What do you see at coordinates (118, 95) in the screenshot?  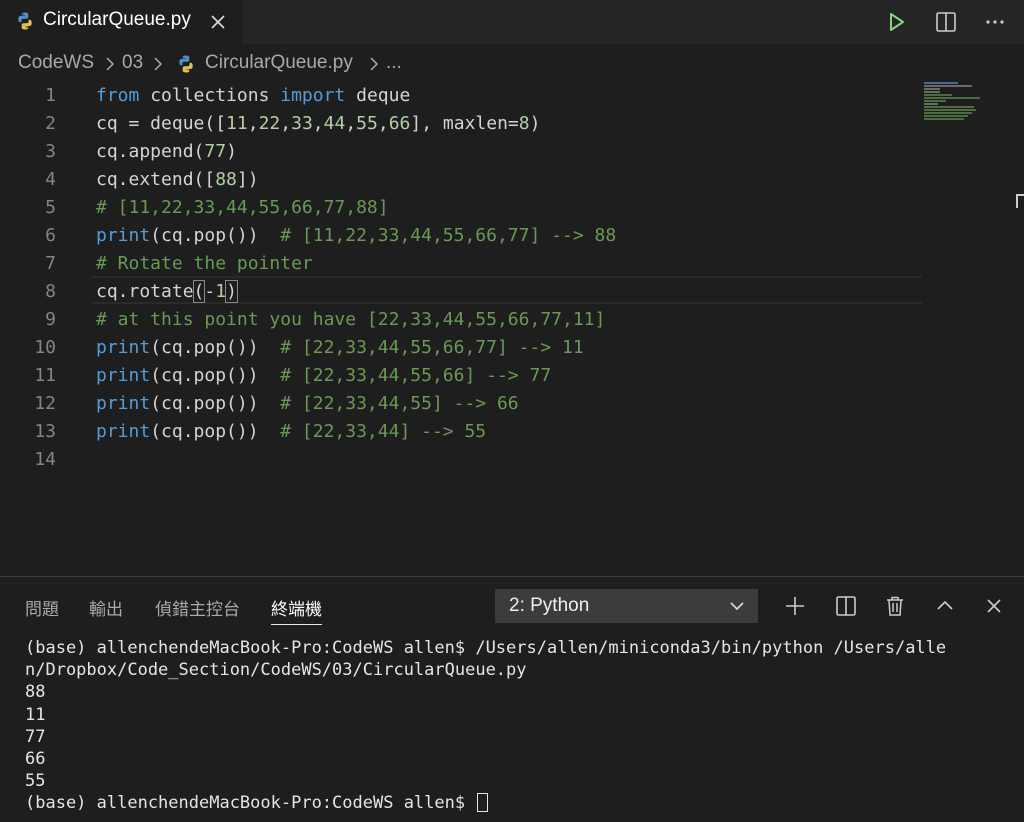 I see `code-token: from` at bounding box center [118, 95].